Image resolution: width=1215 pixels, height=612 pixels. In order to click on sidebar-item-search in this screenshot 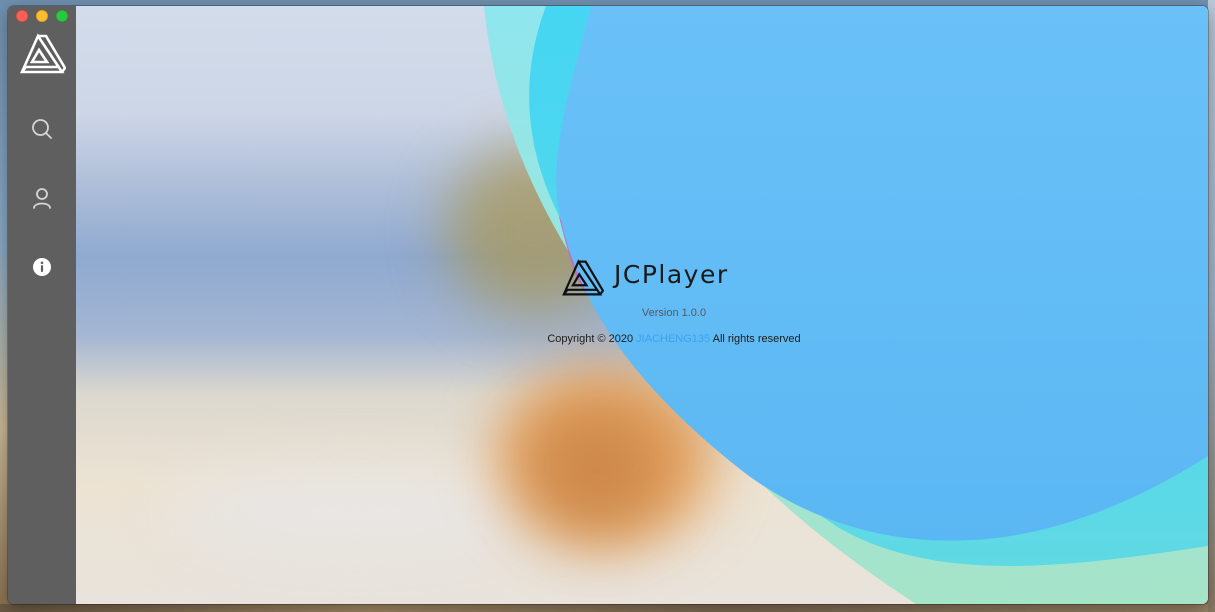, I will do `click(42, 129)`.